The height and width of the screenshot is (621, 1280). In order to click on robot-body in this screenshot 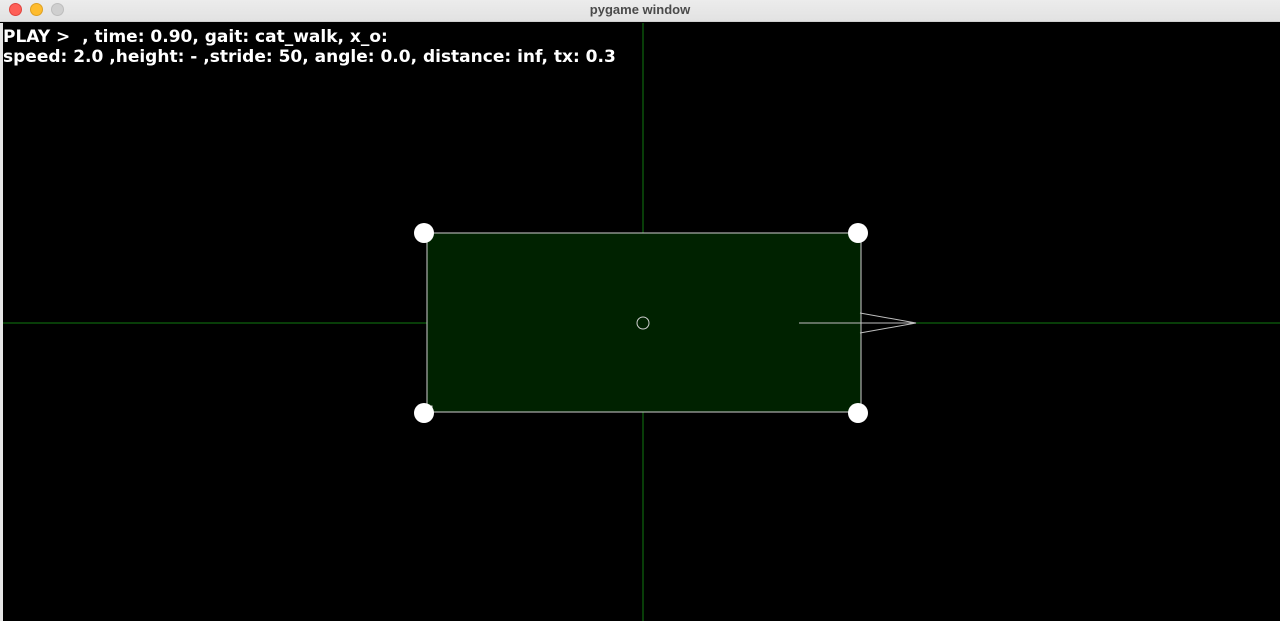, I will do `click(644, 322)`.